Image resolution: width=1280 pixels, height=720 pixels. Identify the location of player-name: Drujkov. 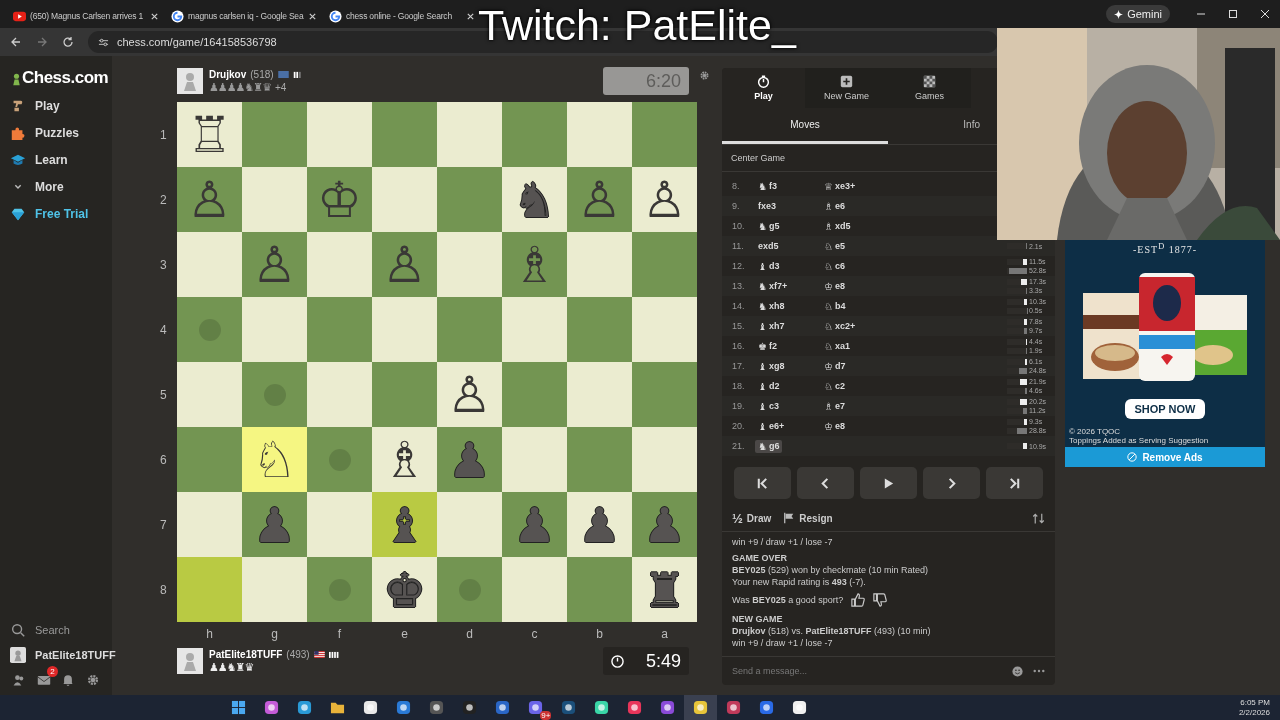
(228, 74).